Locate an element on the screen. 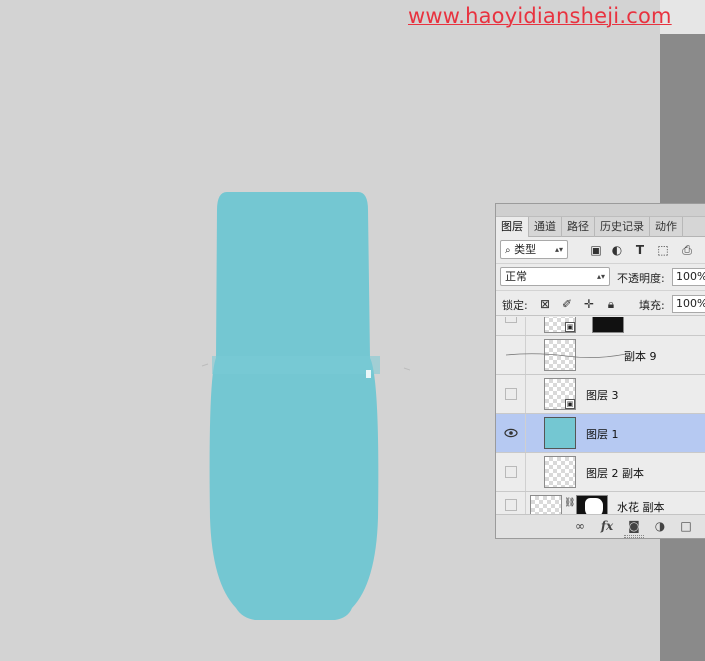  layer-row-partial: ▣ is located at coordinates (600, 326).